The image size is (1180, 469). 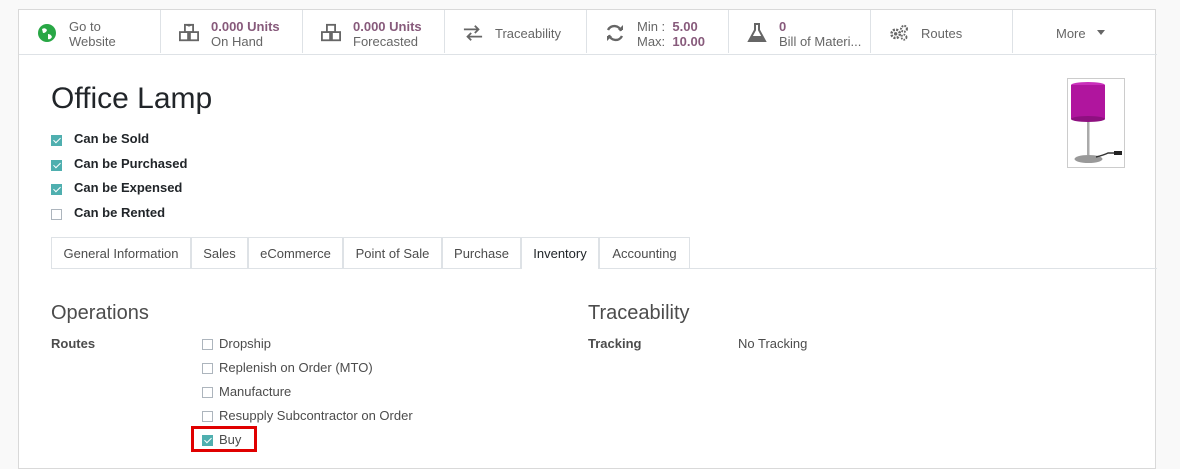 I want to click on caret-down-icon, so click(x=1101, y=32).